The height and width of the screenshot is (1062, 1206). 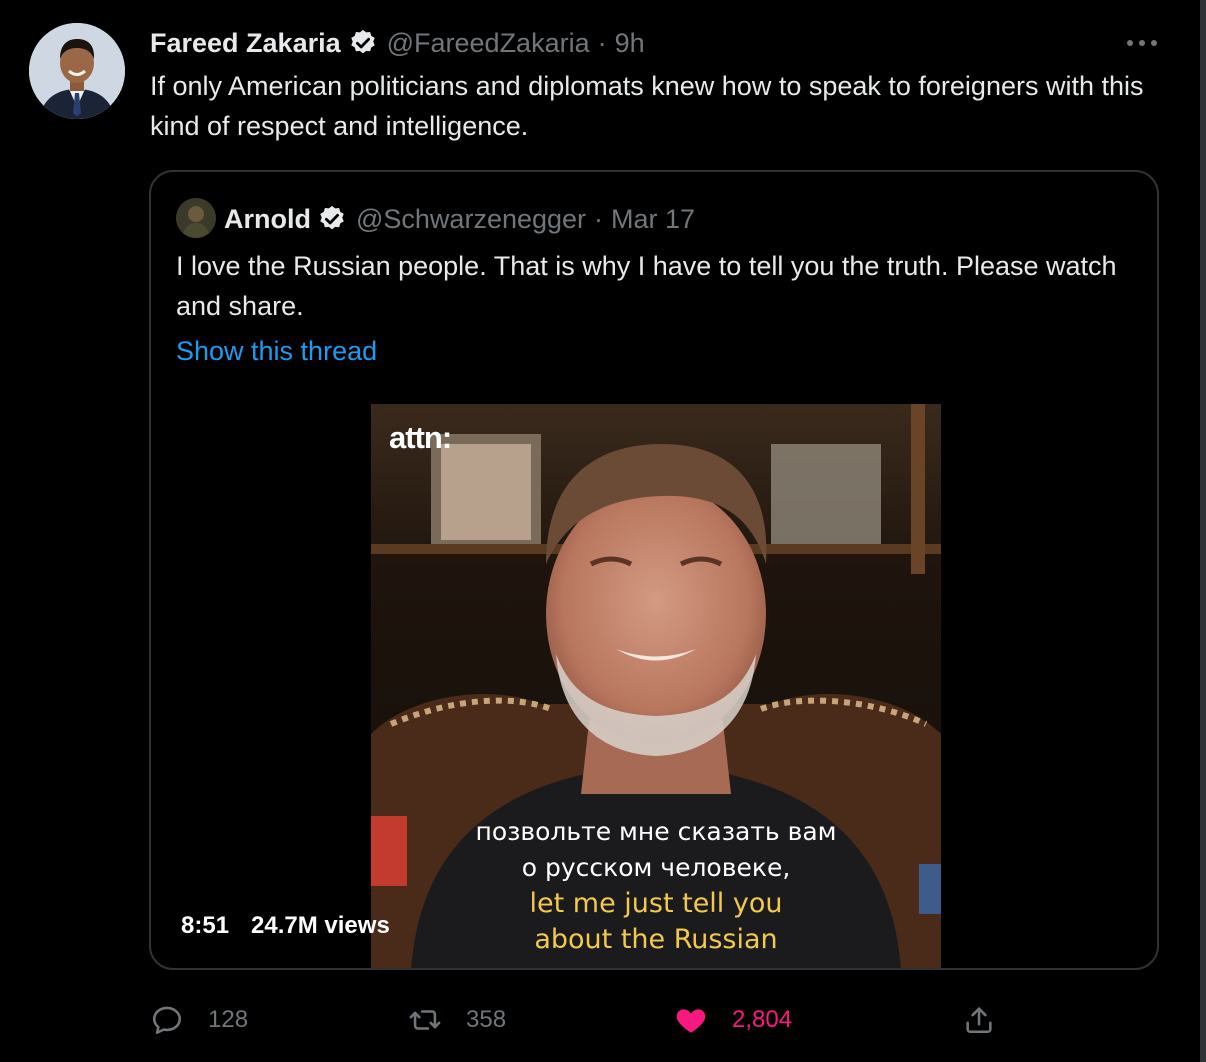 What do you see at coordinates (420, 437) in the screenshot?
I see `video-brand-logo: attn:` at bounding box center [420, 437].